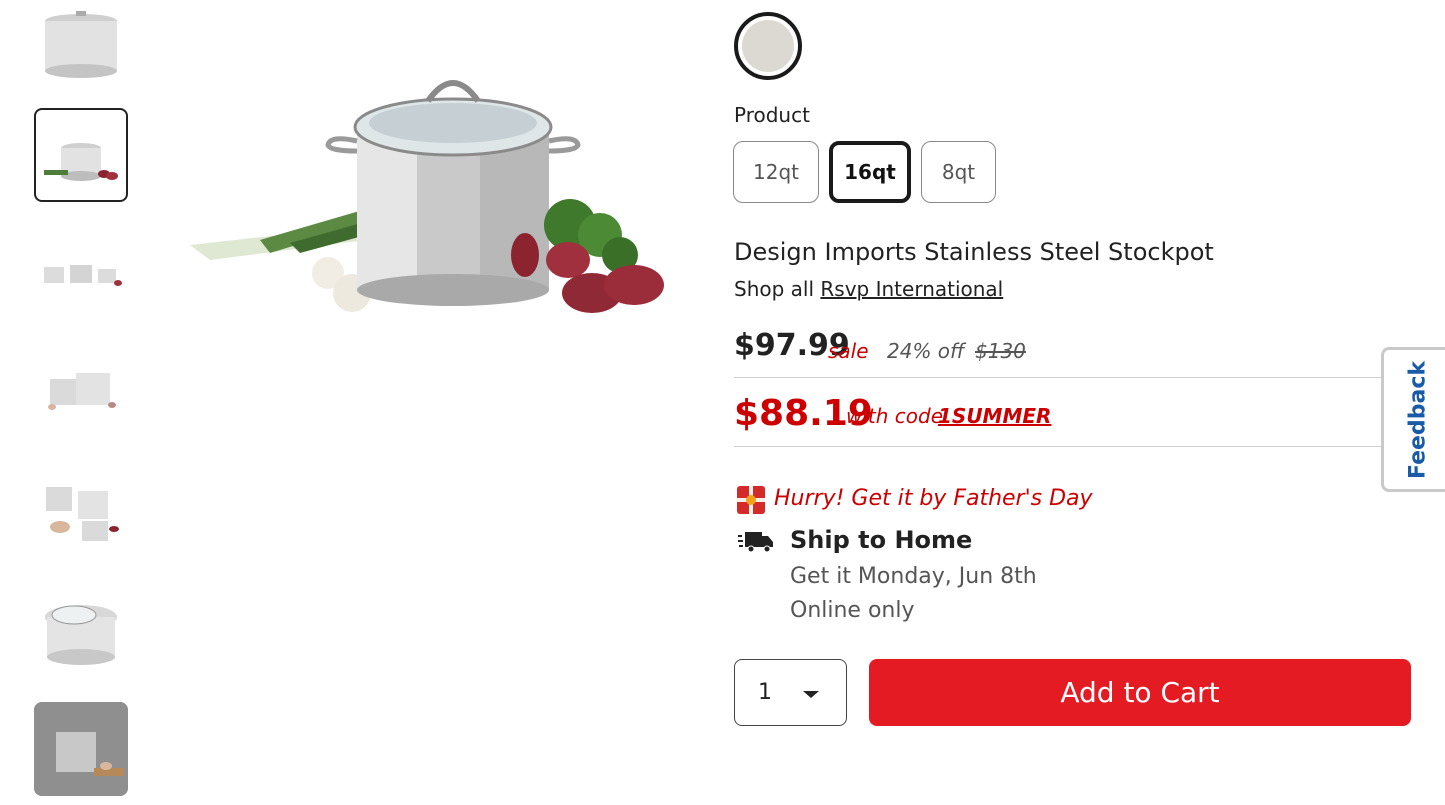  Describe the element at coordinates (811, 694) in the screenshot. I see `chevron-down-icon` at that location.